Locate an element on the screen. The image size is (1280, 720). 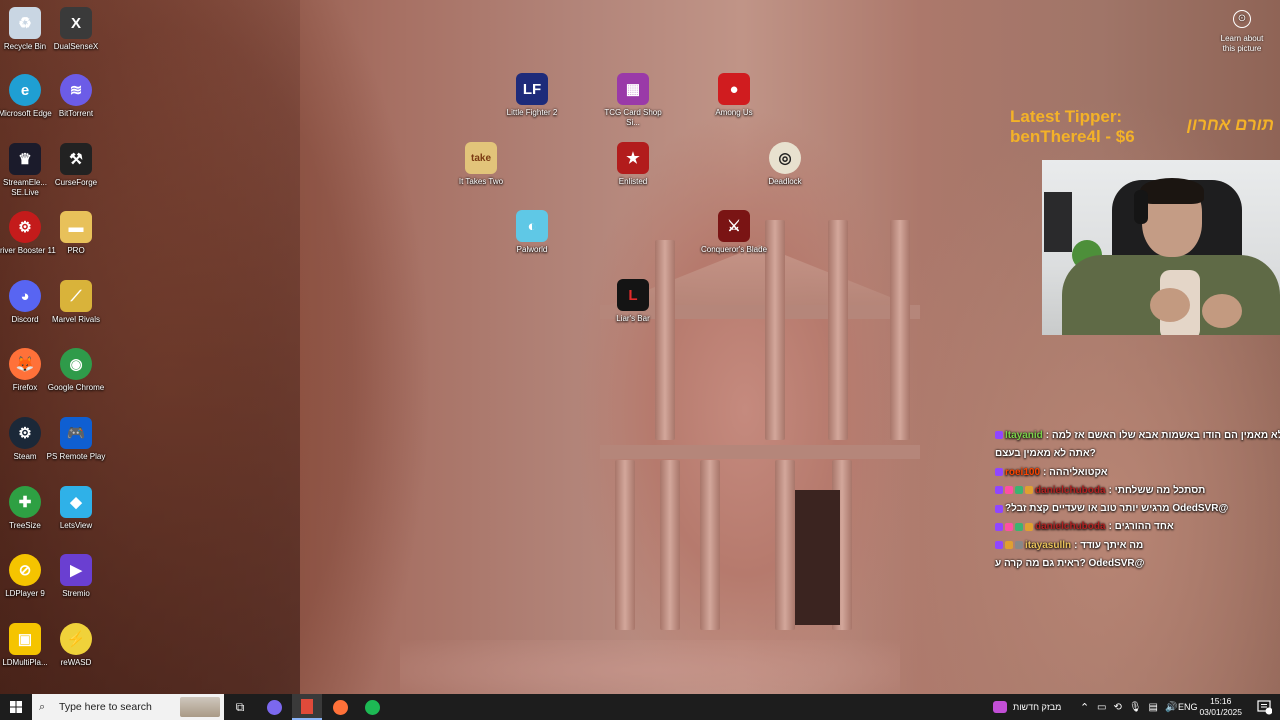
taskbar-app-streamlabs is located at coordinates (274, 707).